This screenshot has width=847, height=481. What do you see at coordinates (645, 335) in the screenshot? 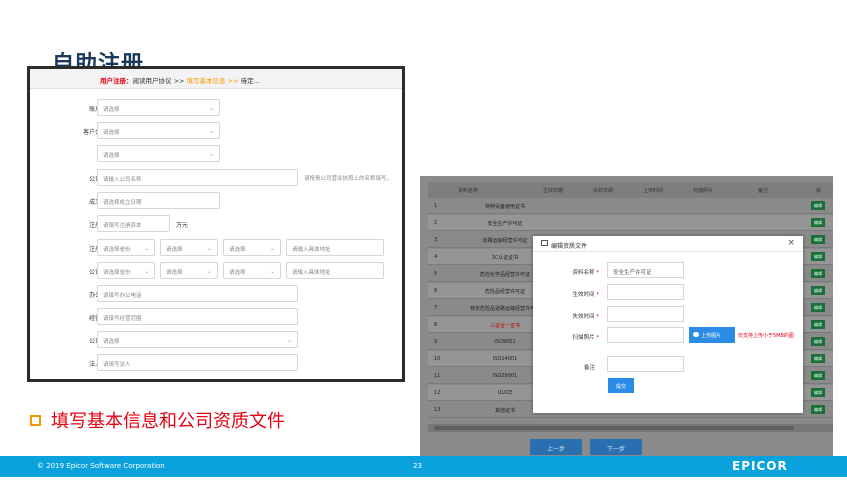
I see `scan-photo-field` at bounding box center [645, 335].